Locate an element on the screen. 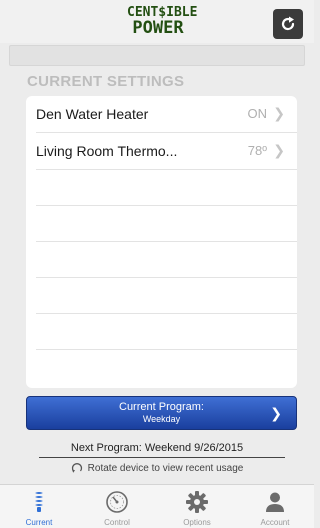  bulb-icon is located at coordinates (39, 502).